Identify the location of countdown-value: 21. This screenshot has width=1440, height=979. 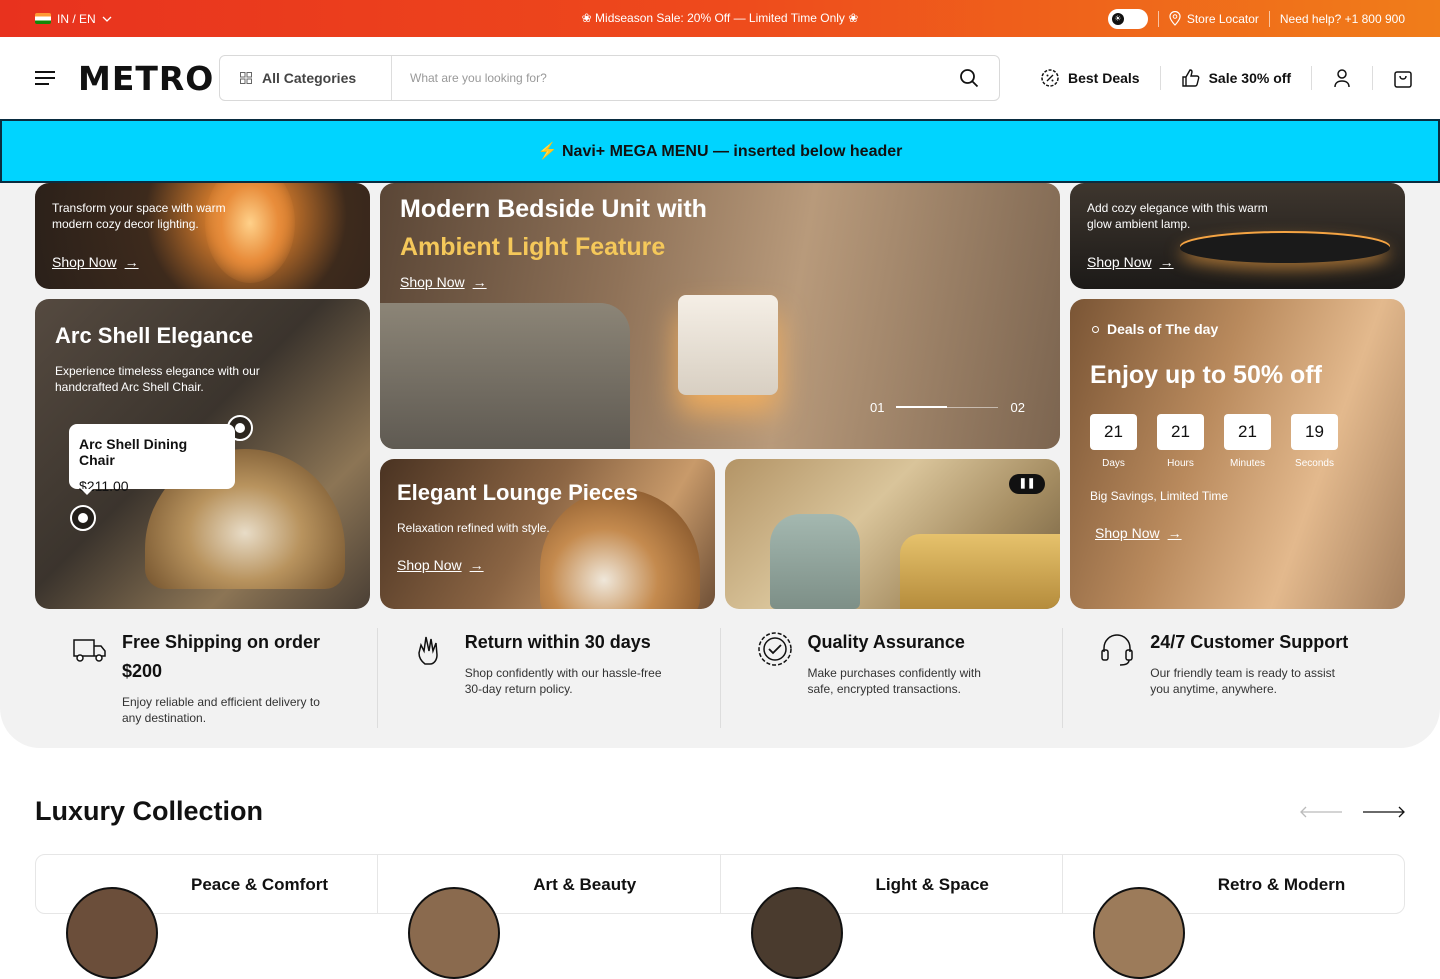
(1180, 432).